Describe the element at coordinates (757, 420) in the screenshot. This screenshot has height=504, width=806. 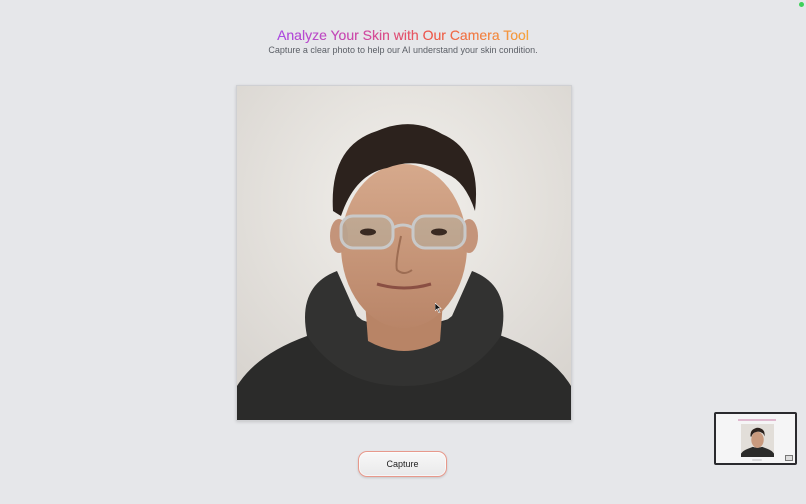
I see `thumbnail-title-line` at that location.